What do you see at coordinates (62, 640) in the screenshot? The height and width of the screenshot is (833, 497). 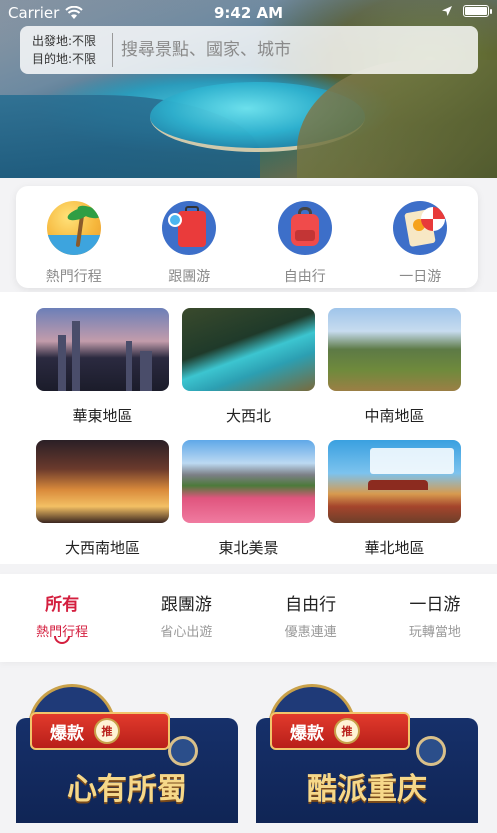 I see `active-indicator-icon` at bounding box center [62, 640].